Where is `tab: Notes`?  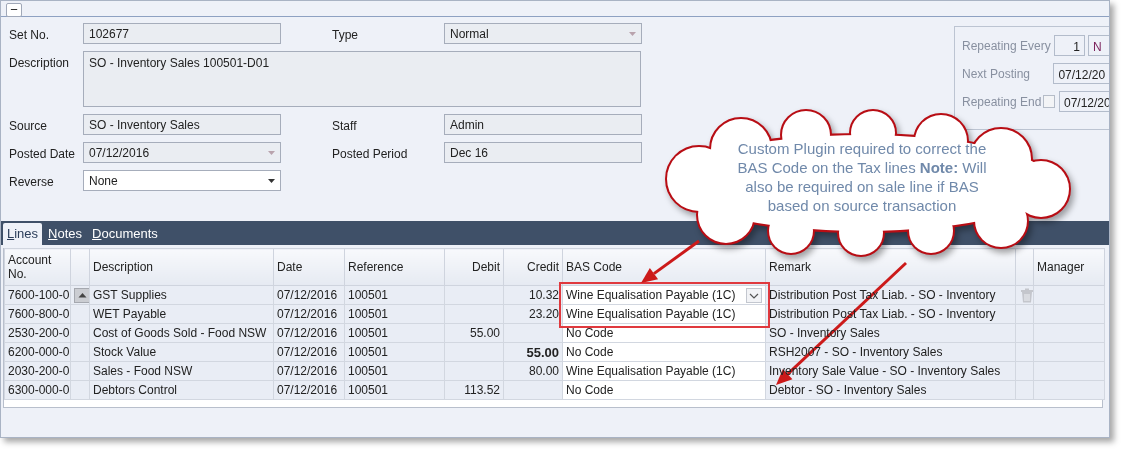 tab: Notes is located at coordinates (65, 234).